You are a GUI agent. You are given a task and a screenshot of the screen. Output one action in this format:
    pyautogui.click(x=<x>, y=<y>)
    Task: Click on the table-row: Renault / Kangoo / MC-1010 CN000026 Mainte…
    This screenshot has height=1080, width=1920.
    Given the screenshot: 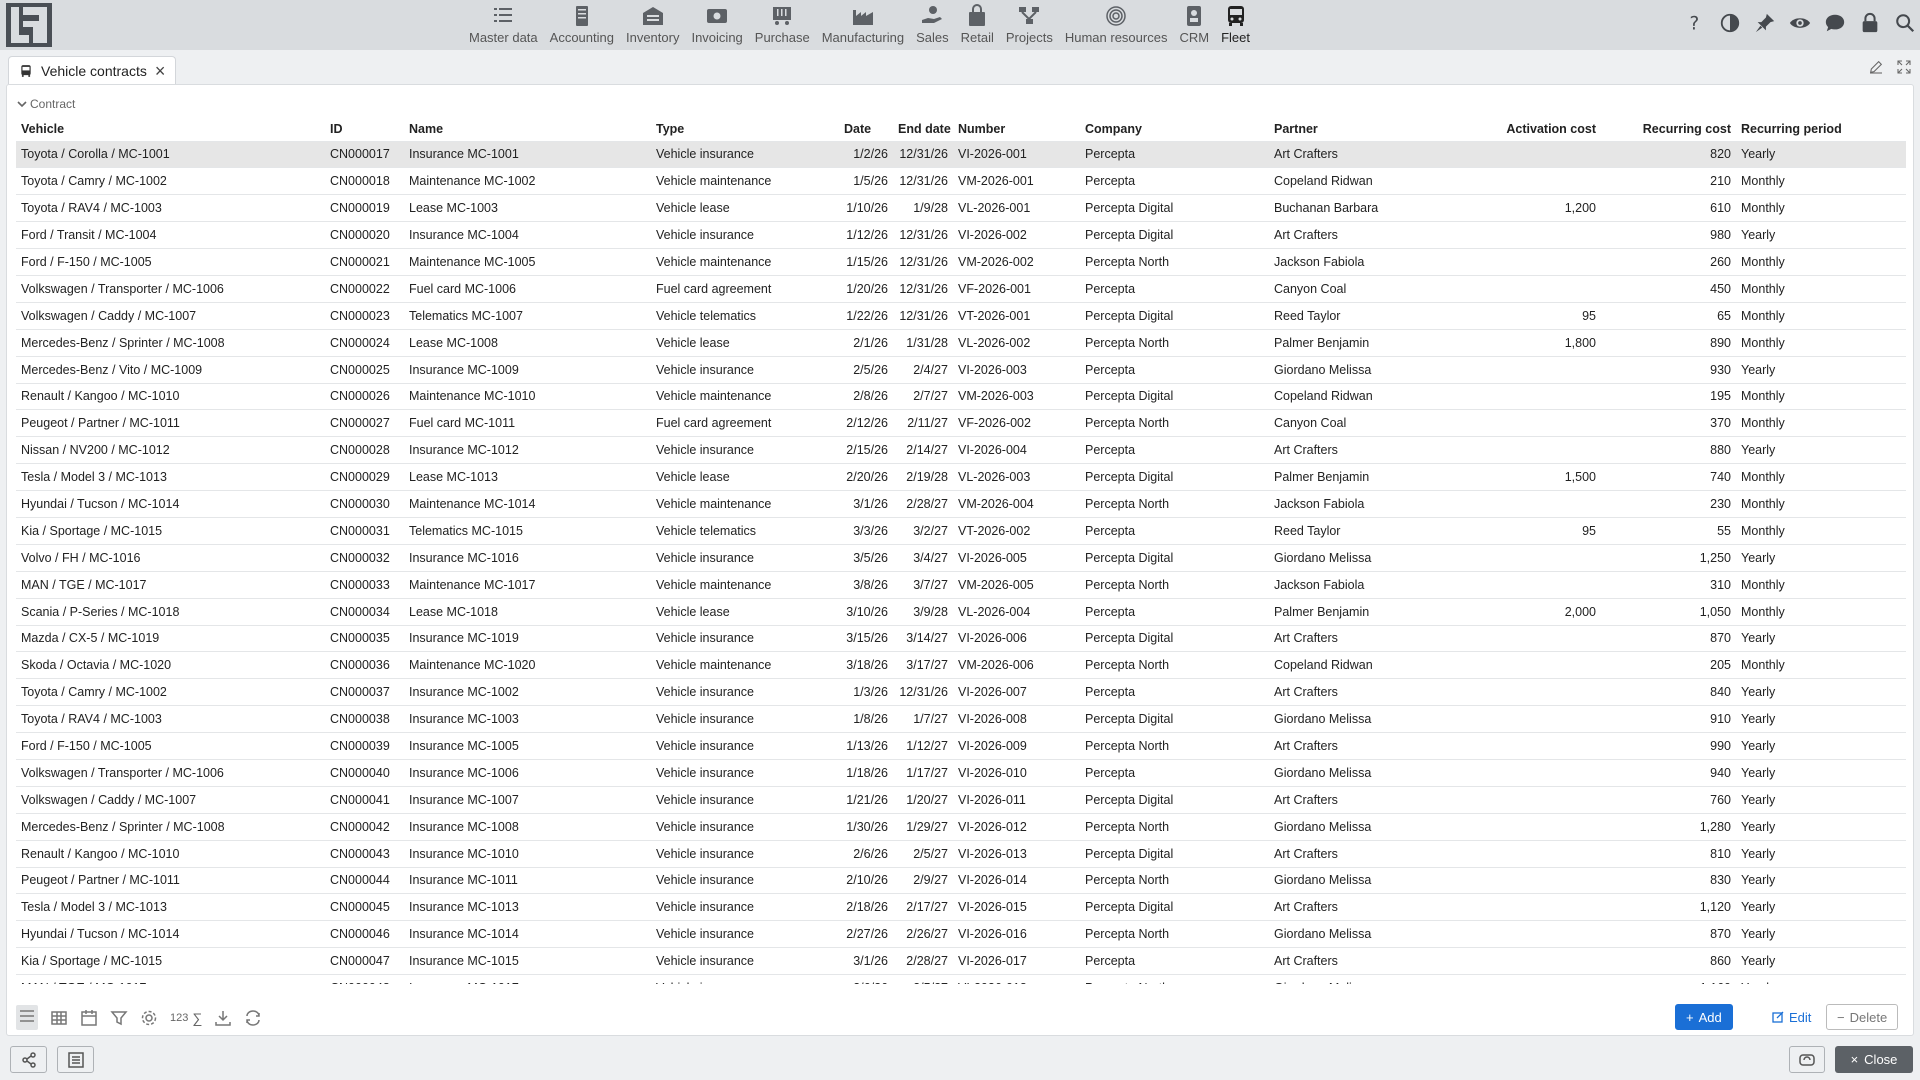 What is the action you would take?
    pyautogui.click(x=961, y=396)
    